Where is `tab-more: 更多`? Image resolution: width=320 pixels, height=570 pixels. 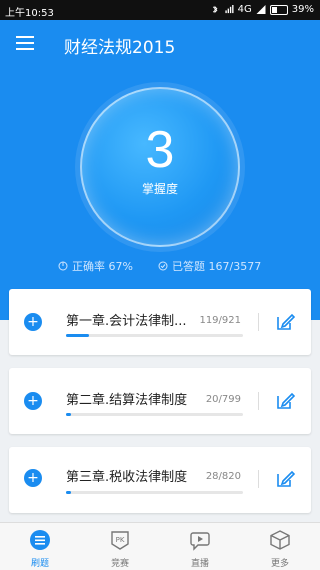 tab-more: 更多 is located at coordinates (280, 546).